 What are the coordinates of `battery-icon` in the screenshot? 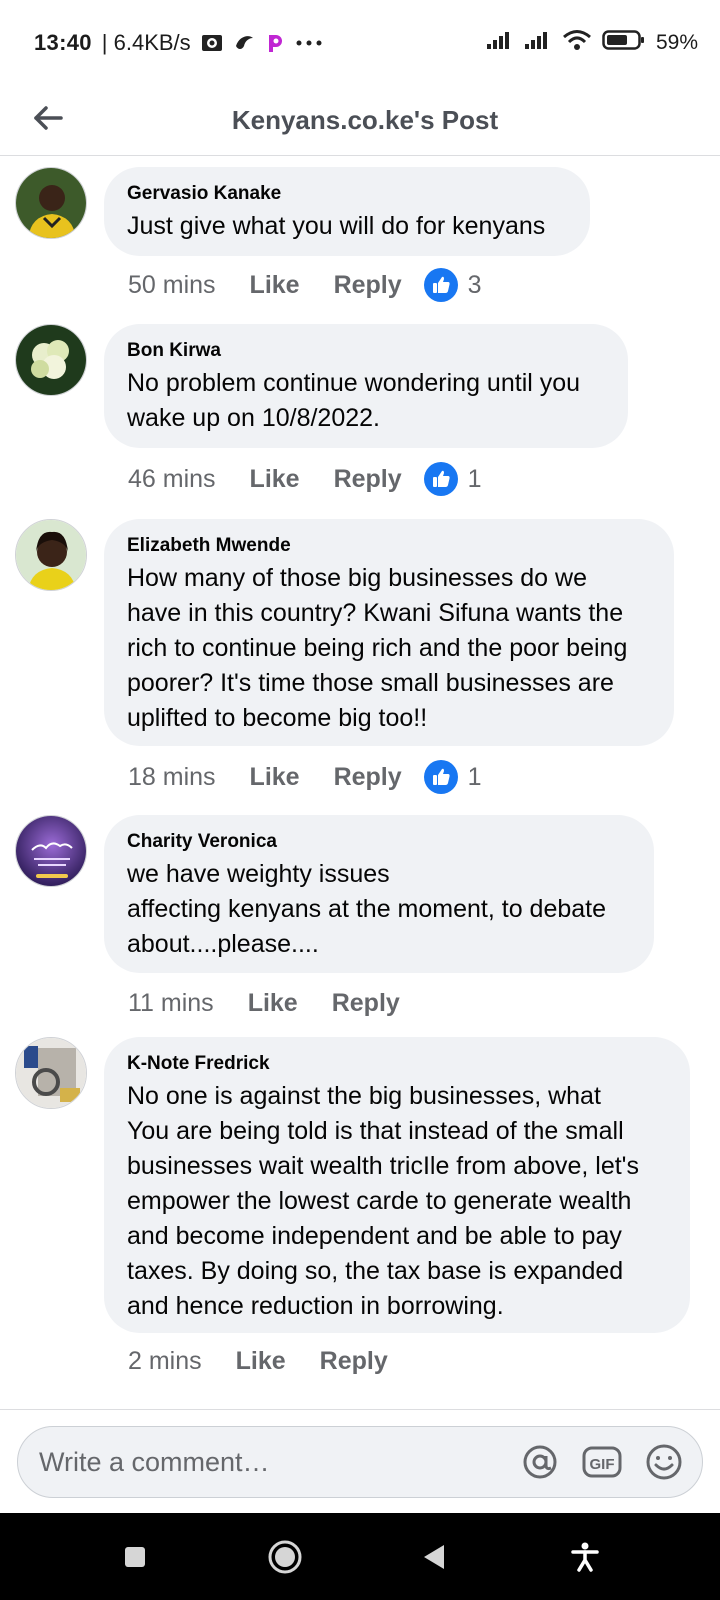 It's located at (624, 43).